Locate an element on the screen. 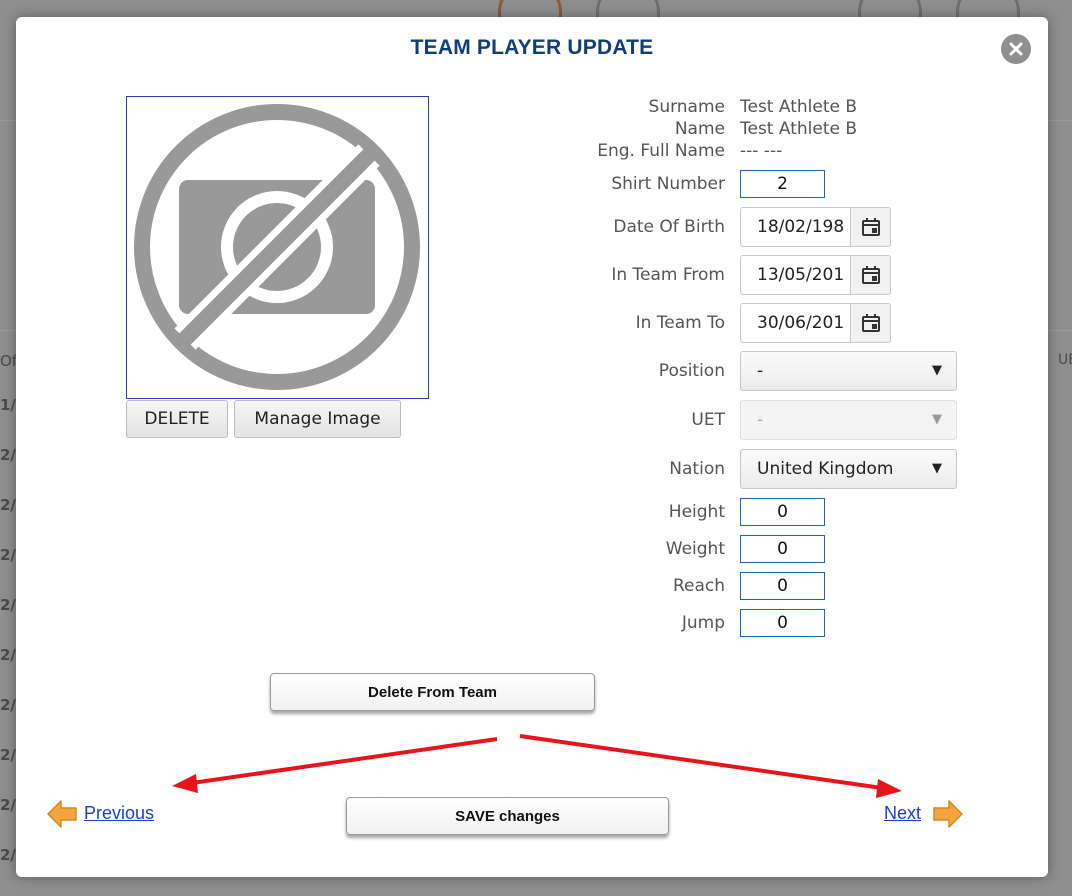  surname-label: Surname is located at coordinates (686, 107).